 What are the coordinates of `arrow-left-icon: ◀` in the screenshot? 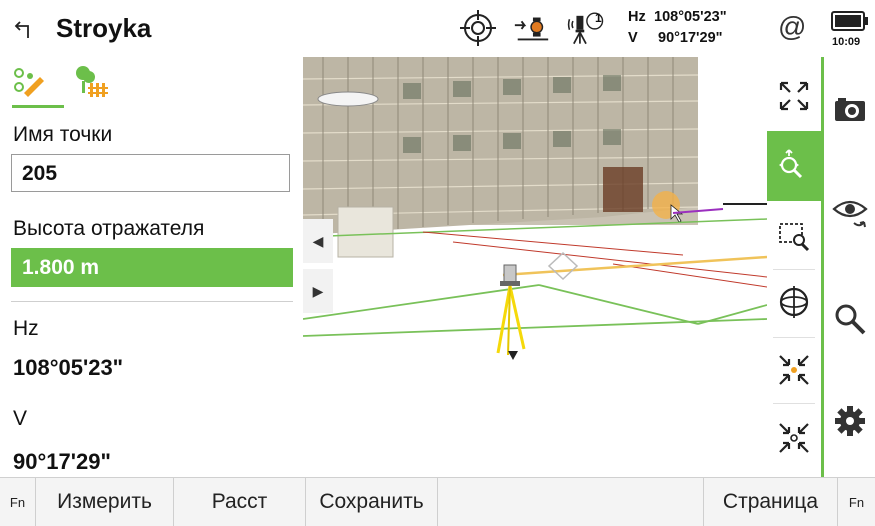 It's located at (318, 240).